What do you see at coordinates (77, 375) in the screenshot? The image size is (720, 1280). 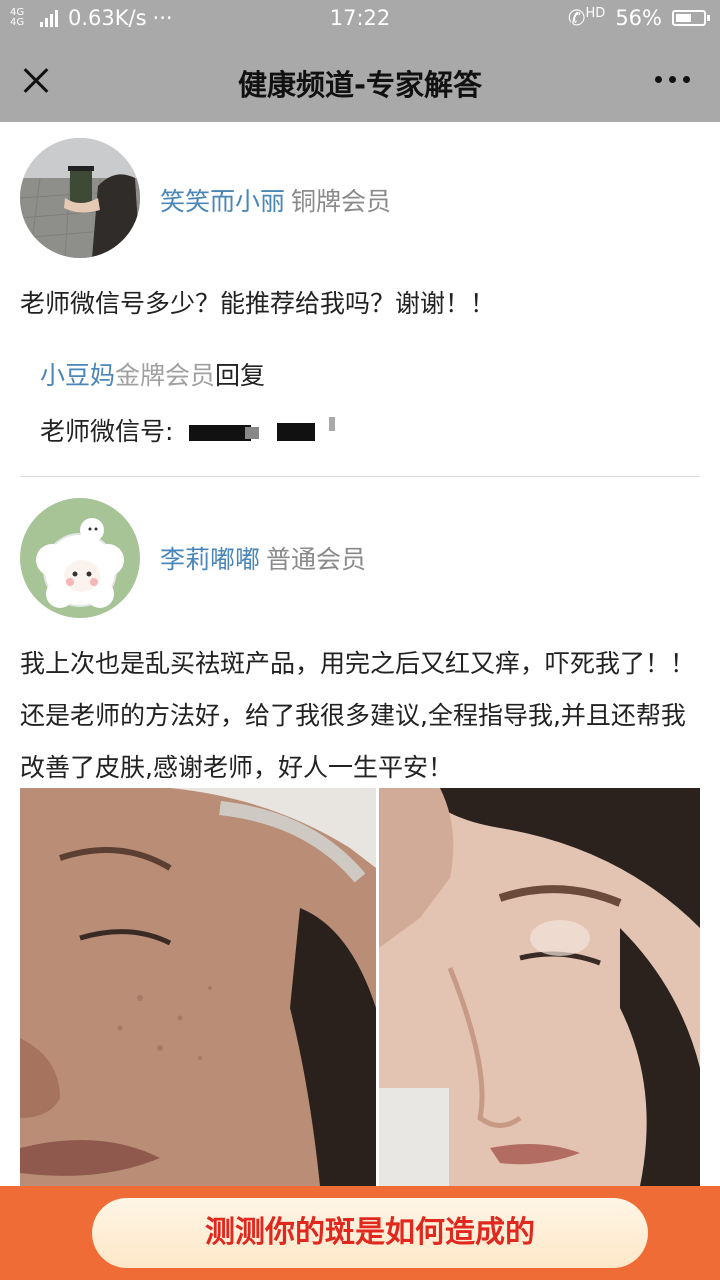 I see `reply-username: 小豆妈` at bounding box center [77, 375].